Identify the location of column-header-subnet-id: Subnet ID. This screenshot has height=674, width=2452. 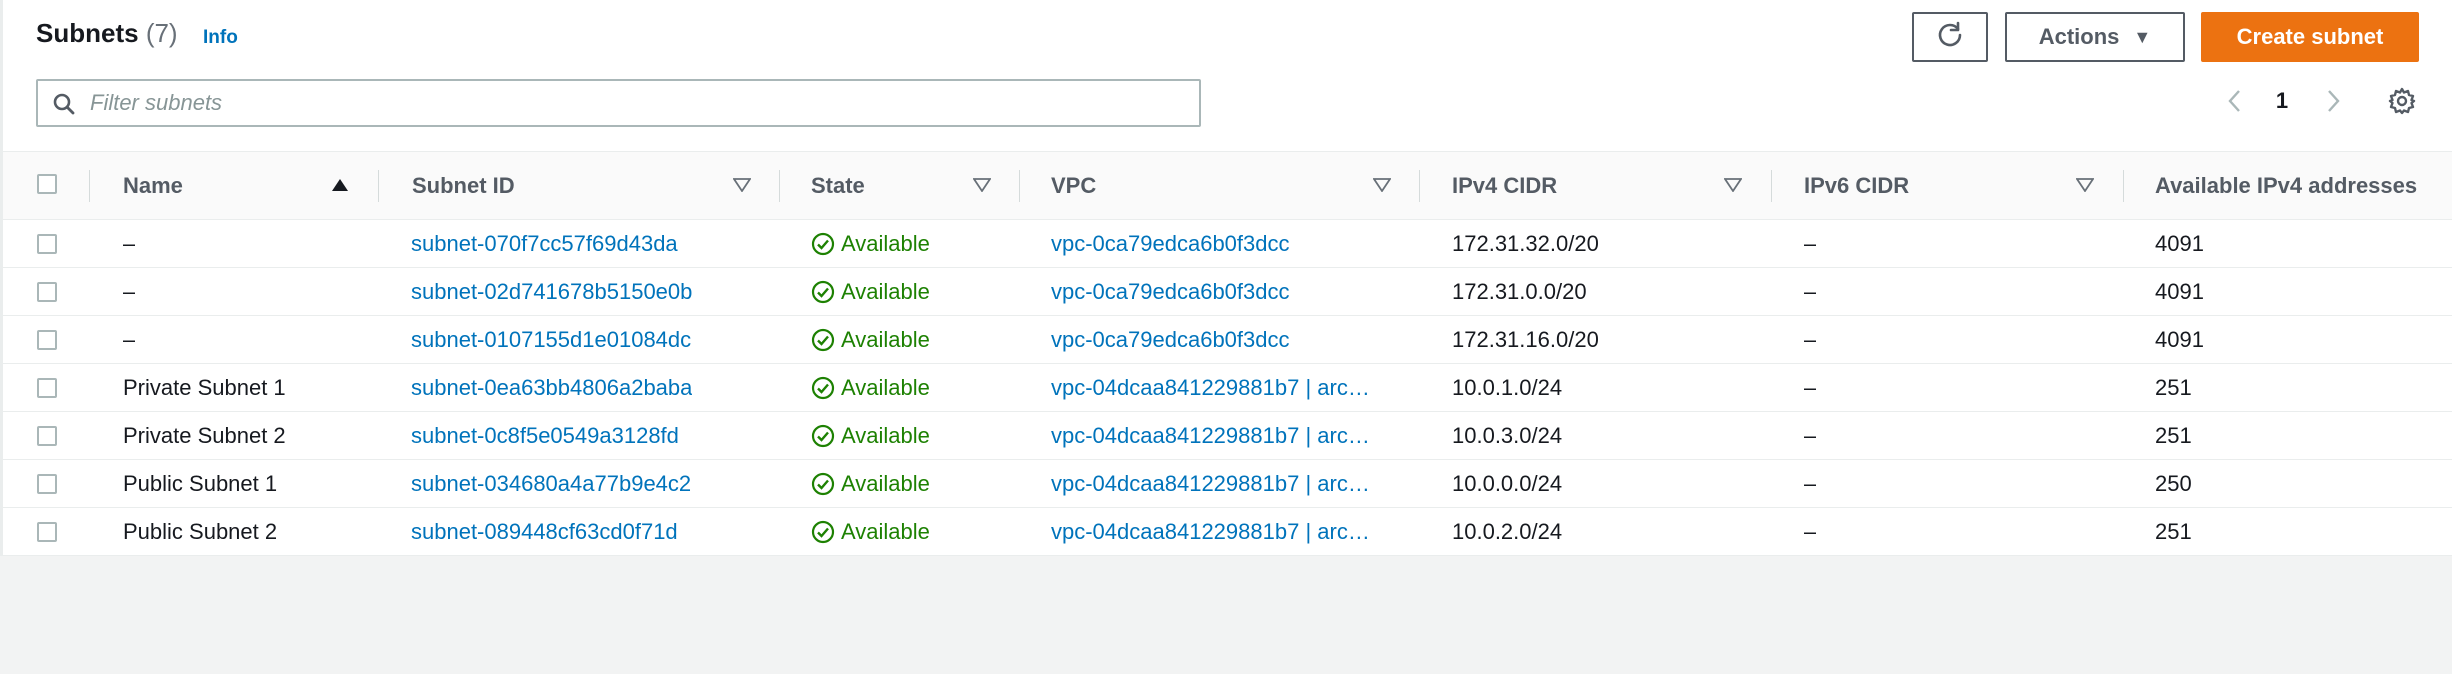
(463, 185).